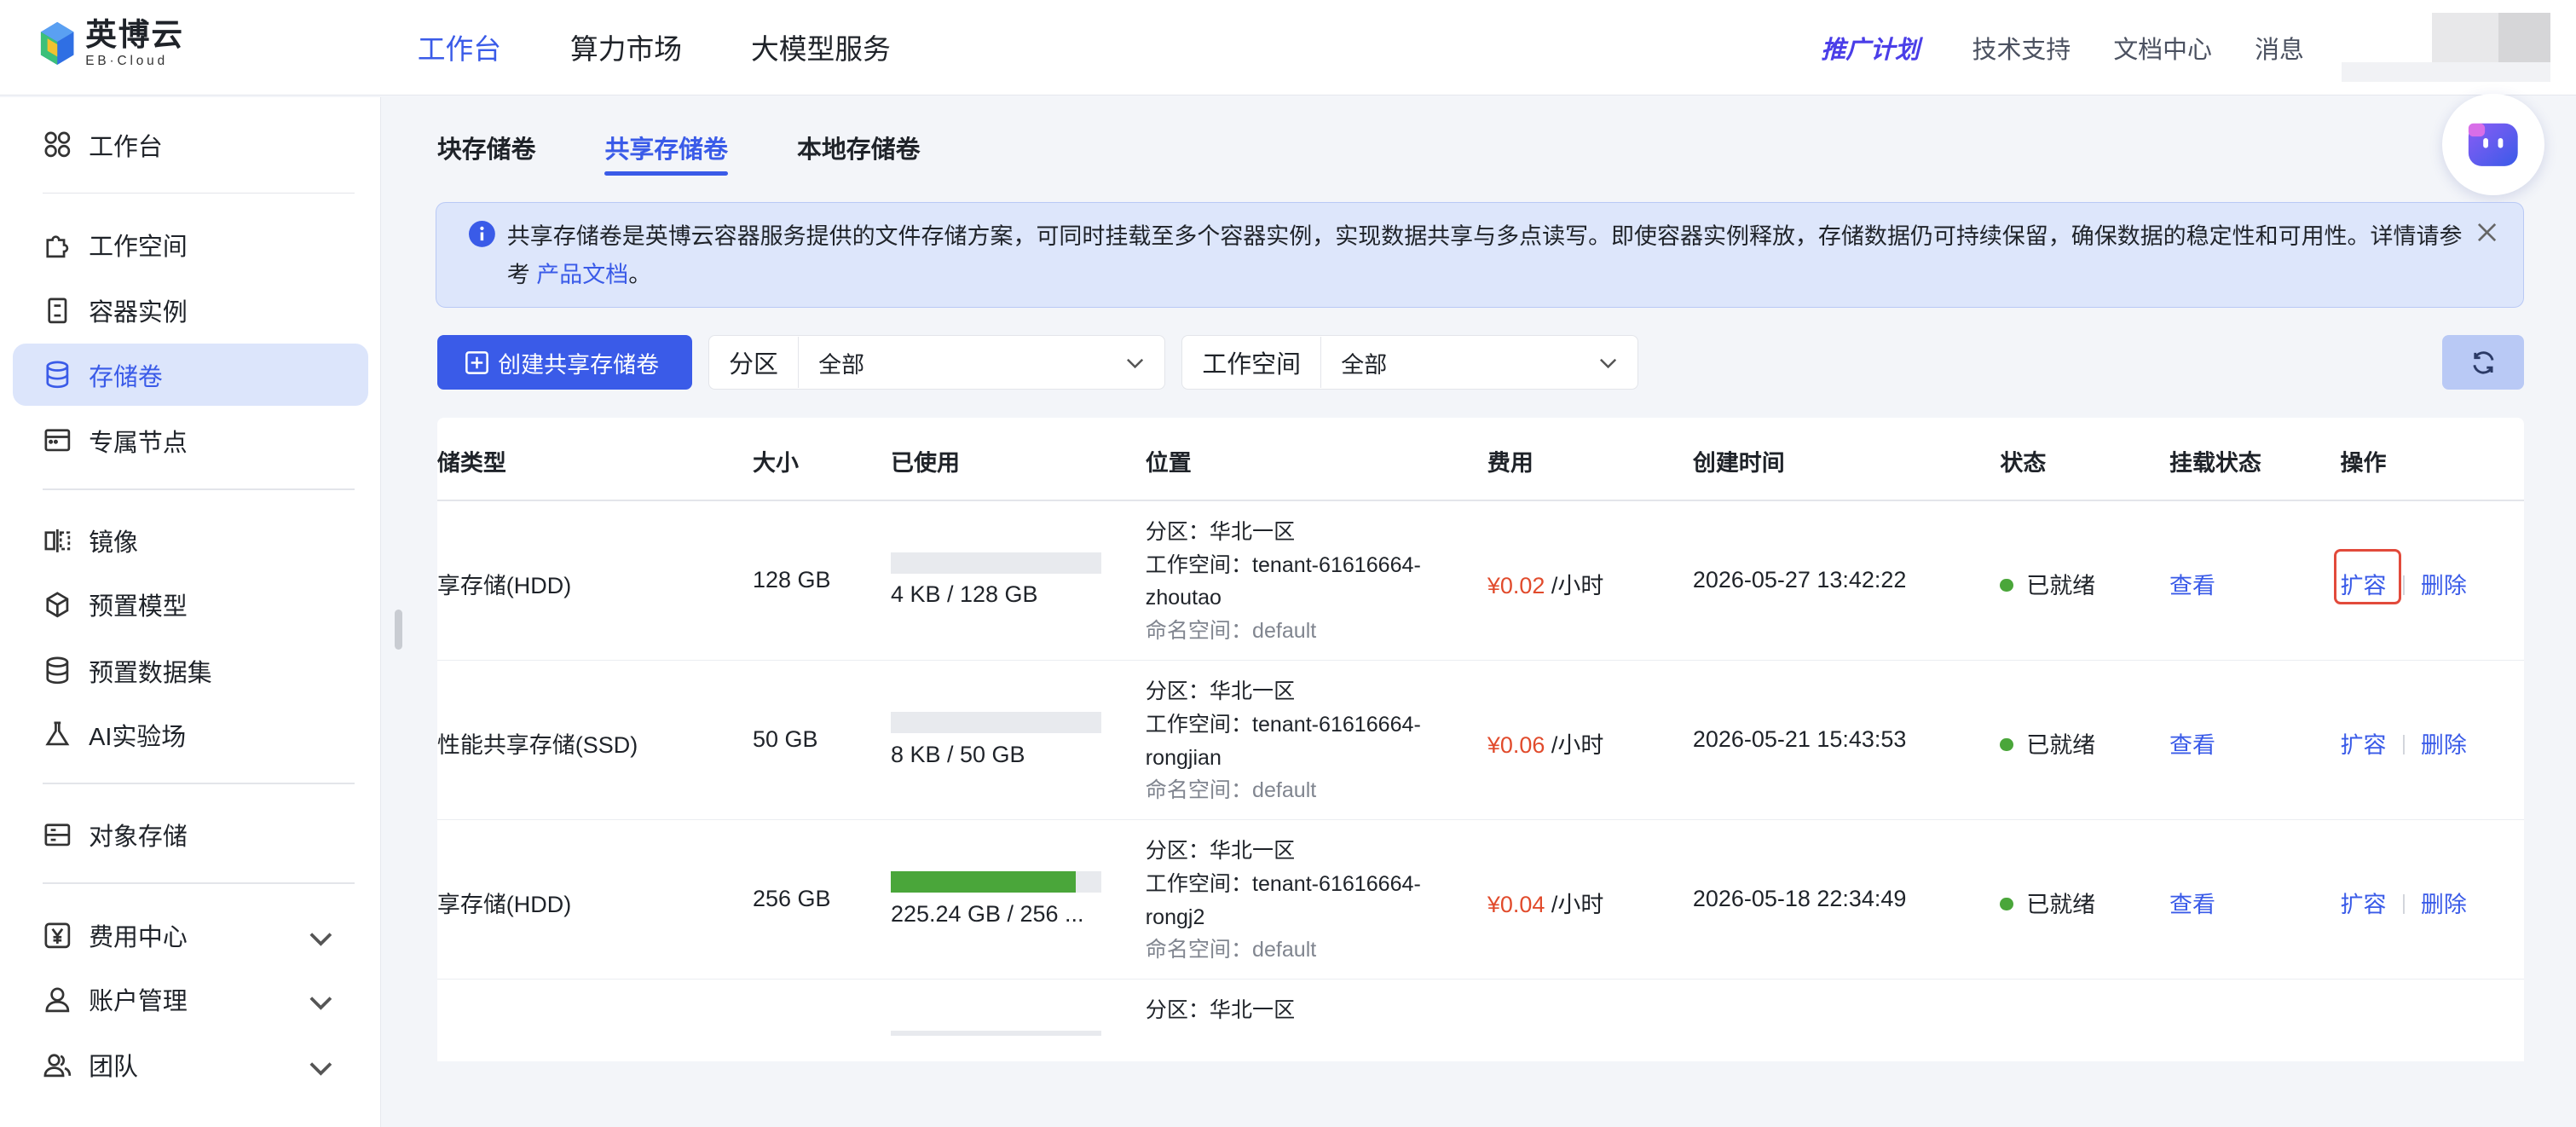 Image resolution: width=2576 pixels, height=1127 pixels. Describe the element at coordinates (792, 899) in the screenshot. I see `cell-size: 256 GB` at that location.